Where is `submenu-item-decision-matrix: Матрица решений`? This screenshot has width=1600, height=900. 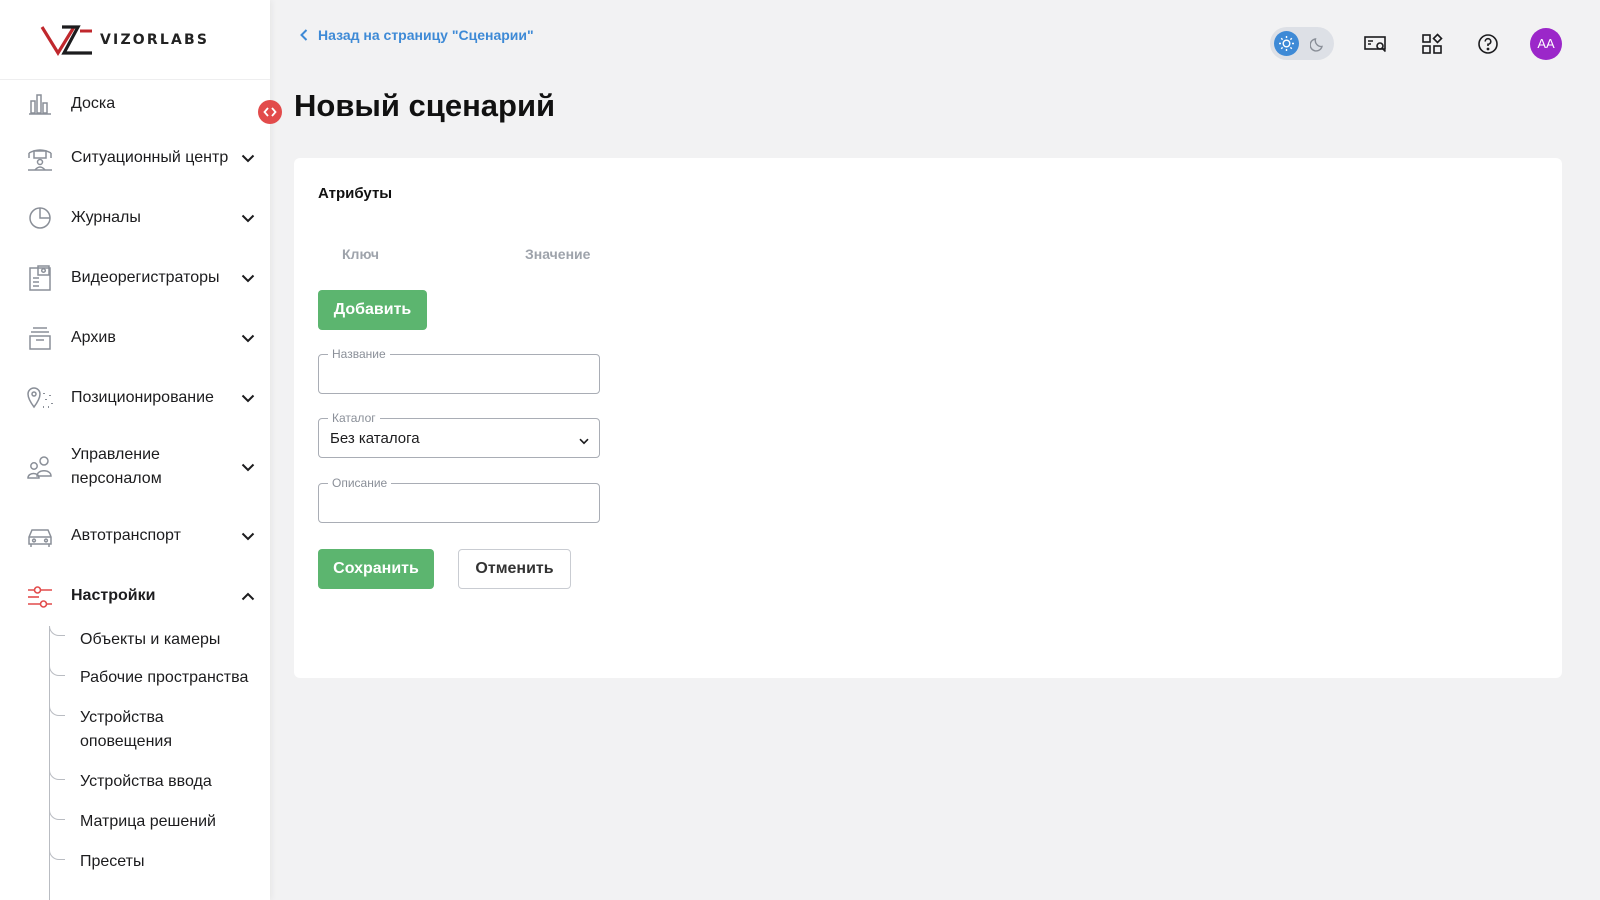
submenu-item-decision-matrix: Матрица решений is located at coordinates (159, 830).